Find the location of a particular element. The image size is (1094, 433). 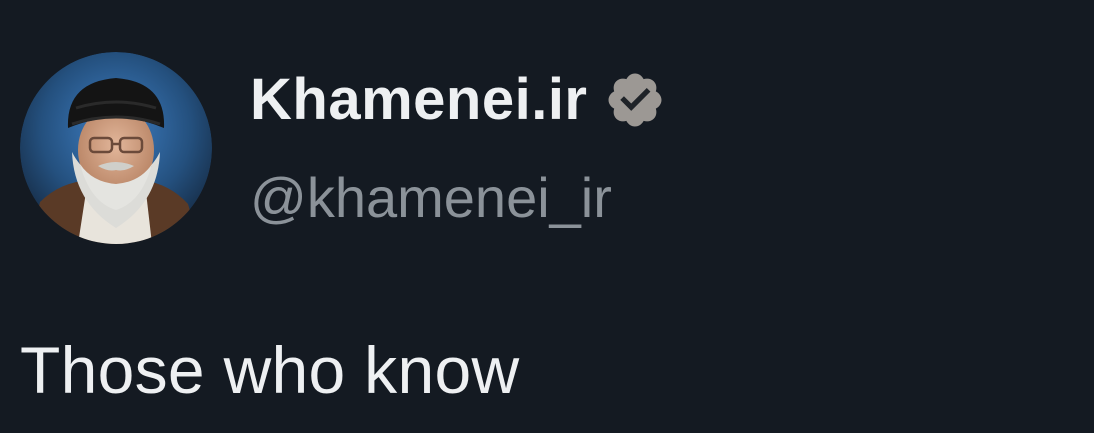

display-name: Khamenei.ir is located at coordinates (419, 100).